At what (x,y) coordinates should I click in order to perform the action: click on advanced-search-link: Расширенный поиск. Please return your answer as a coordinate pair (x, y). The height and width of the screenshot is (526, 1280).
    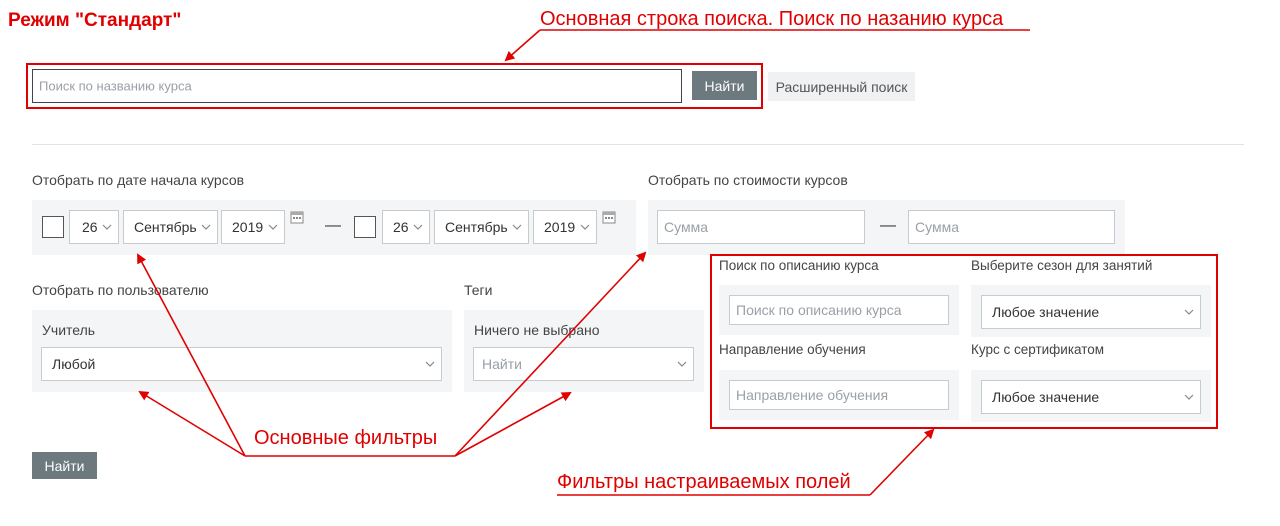
    Looking at the image, I should click on (841, 86).